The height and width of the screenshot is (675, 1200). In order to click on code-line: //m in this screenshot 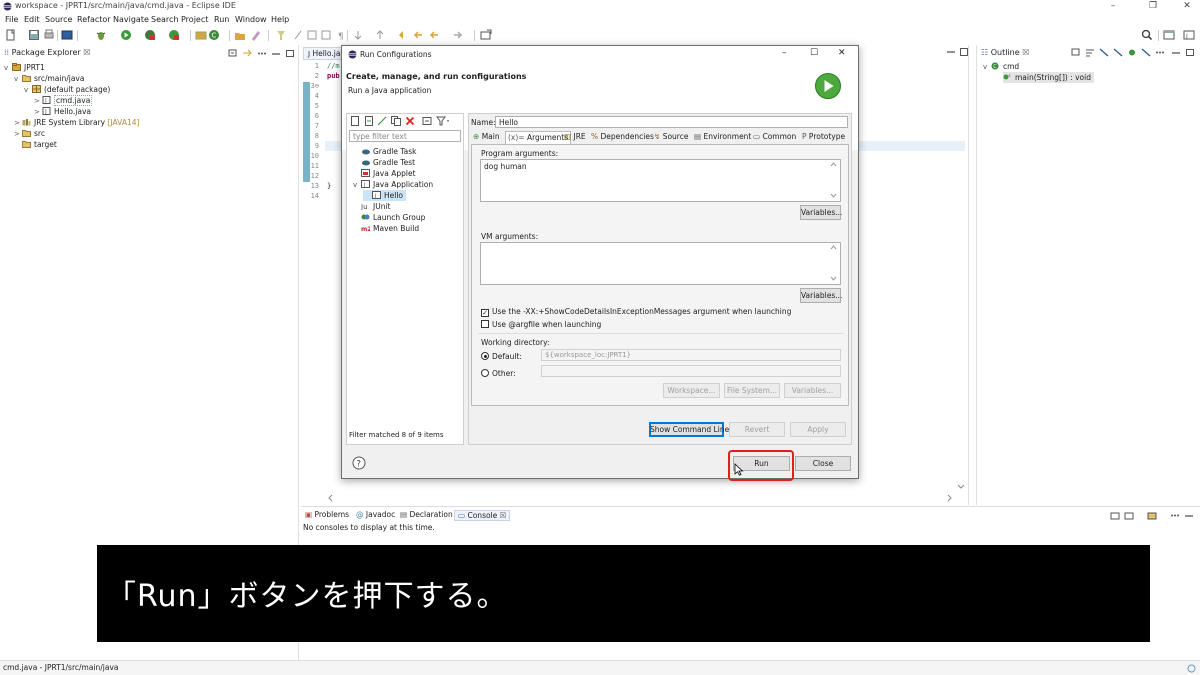, I will do `click(333, 66)`.